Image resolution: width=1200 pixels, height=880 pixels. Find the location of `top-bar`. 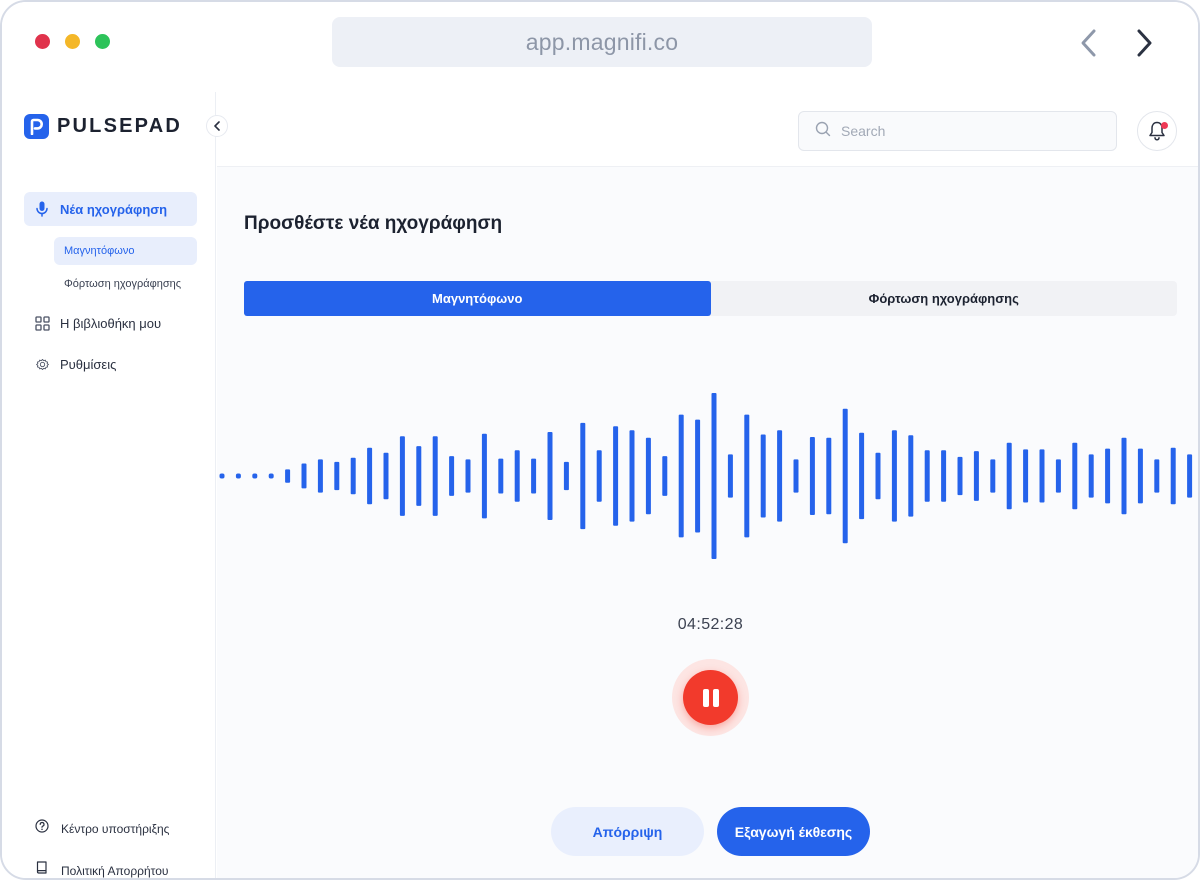

top-bar is located at coordinates (707, 129).